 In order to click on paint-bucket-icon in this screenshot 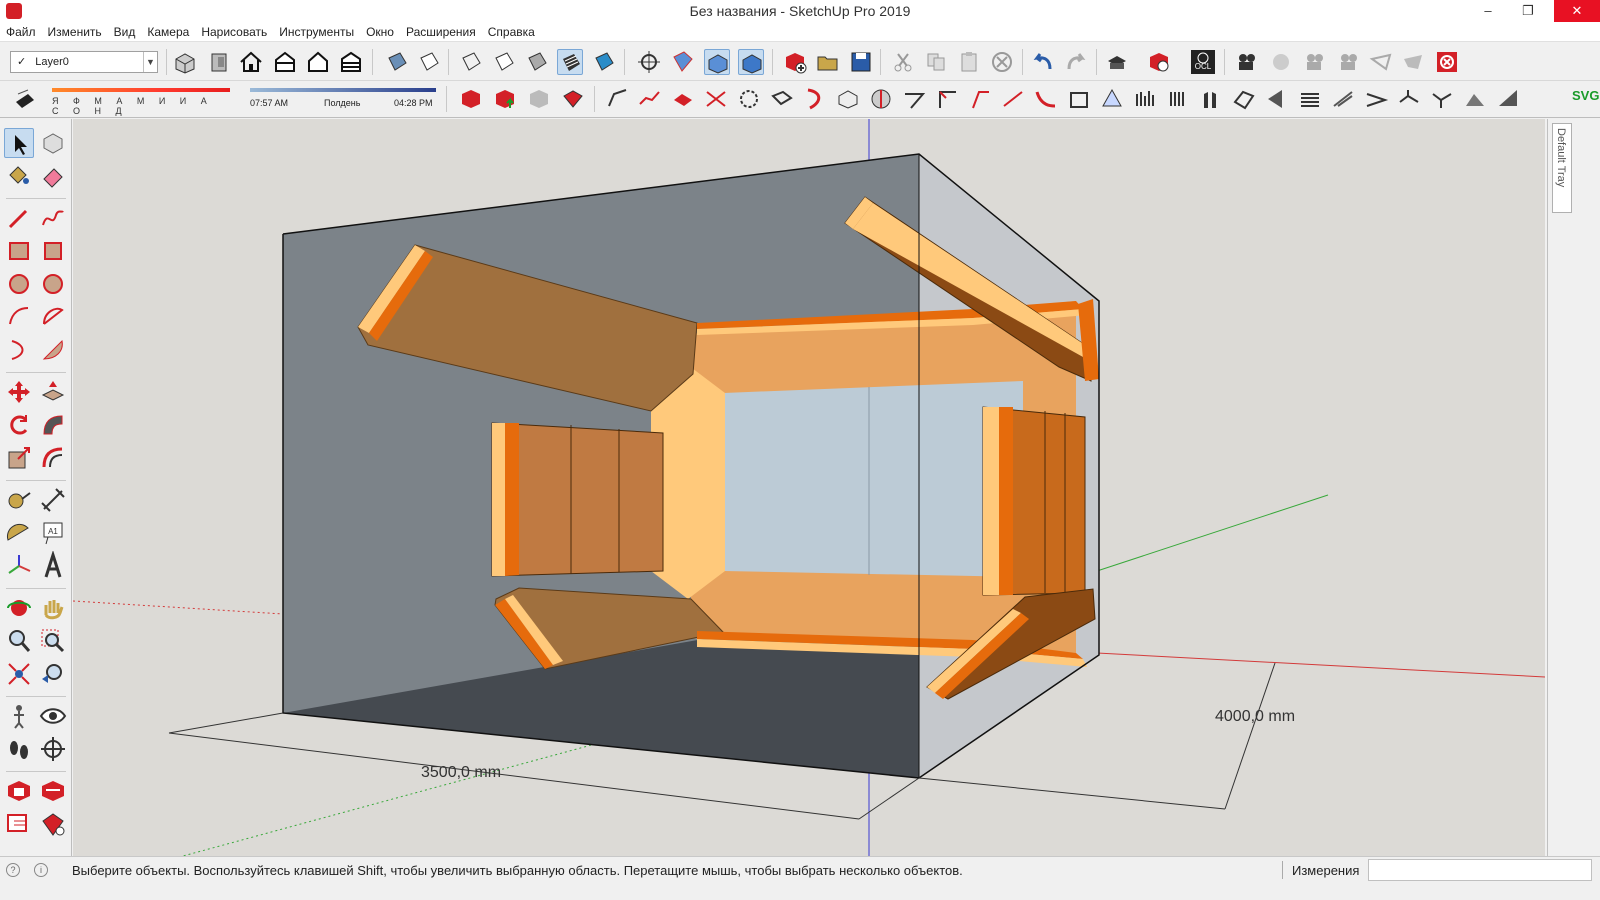, I will do `click(19, 176)`.